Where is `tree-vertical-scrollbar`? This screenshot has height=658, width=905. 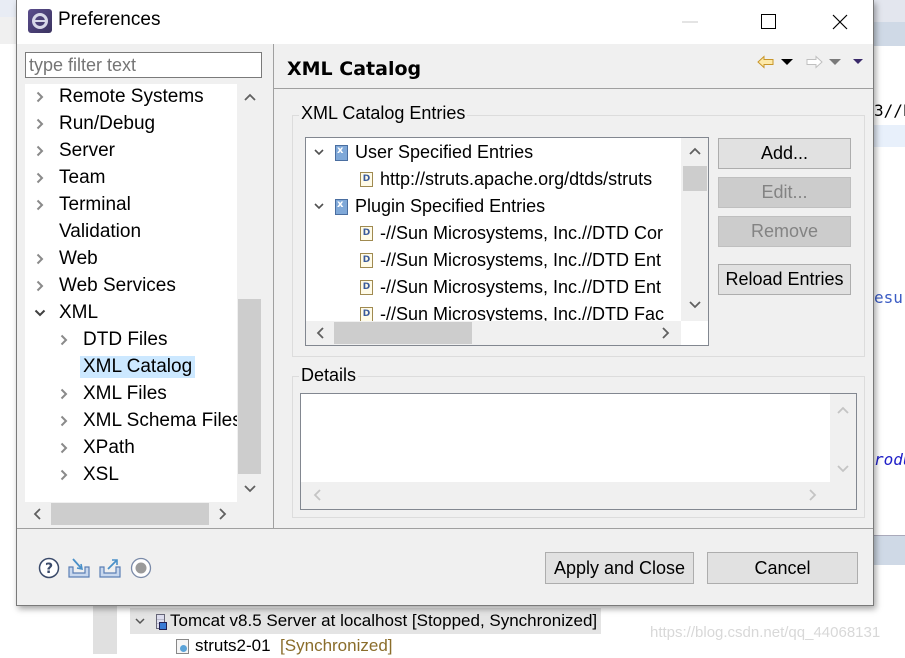 tree-vertical-scrollbar is located at coordinates (249, 293).